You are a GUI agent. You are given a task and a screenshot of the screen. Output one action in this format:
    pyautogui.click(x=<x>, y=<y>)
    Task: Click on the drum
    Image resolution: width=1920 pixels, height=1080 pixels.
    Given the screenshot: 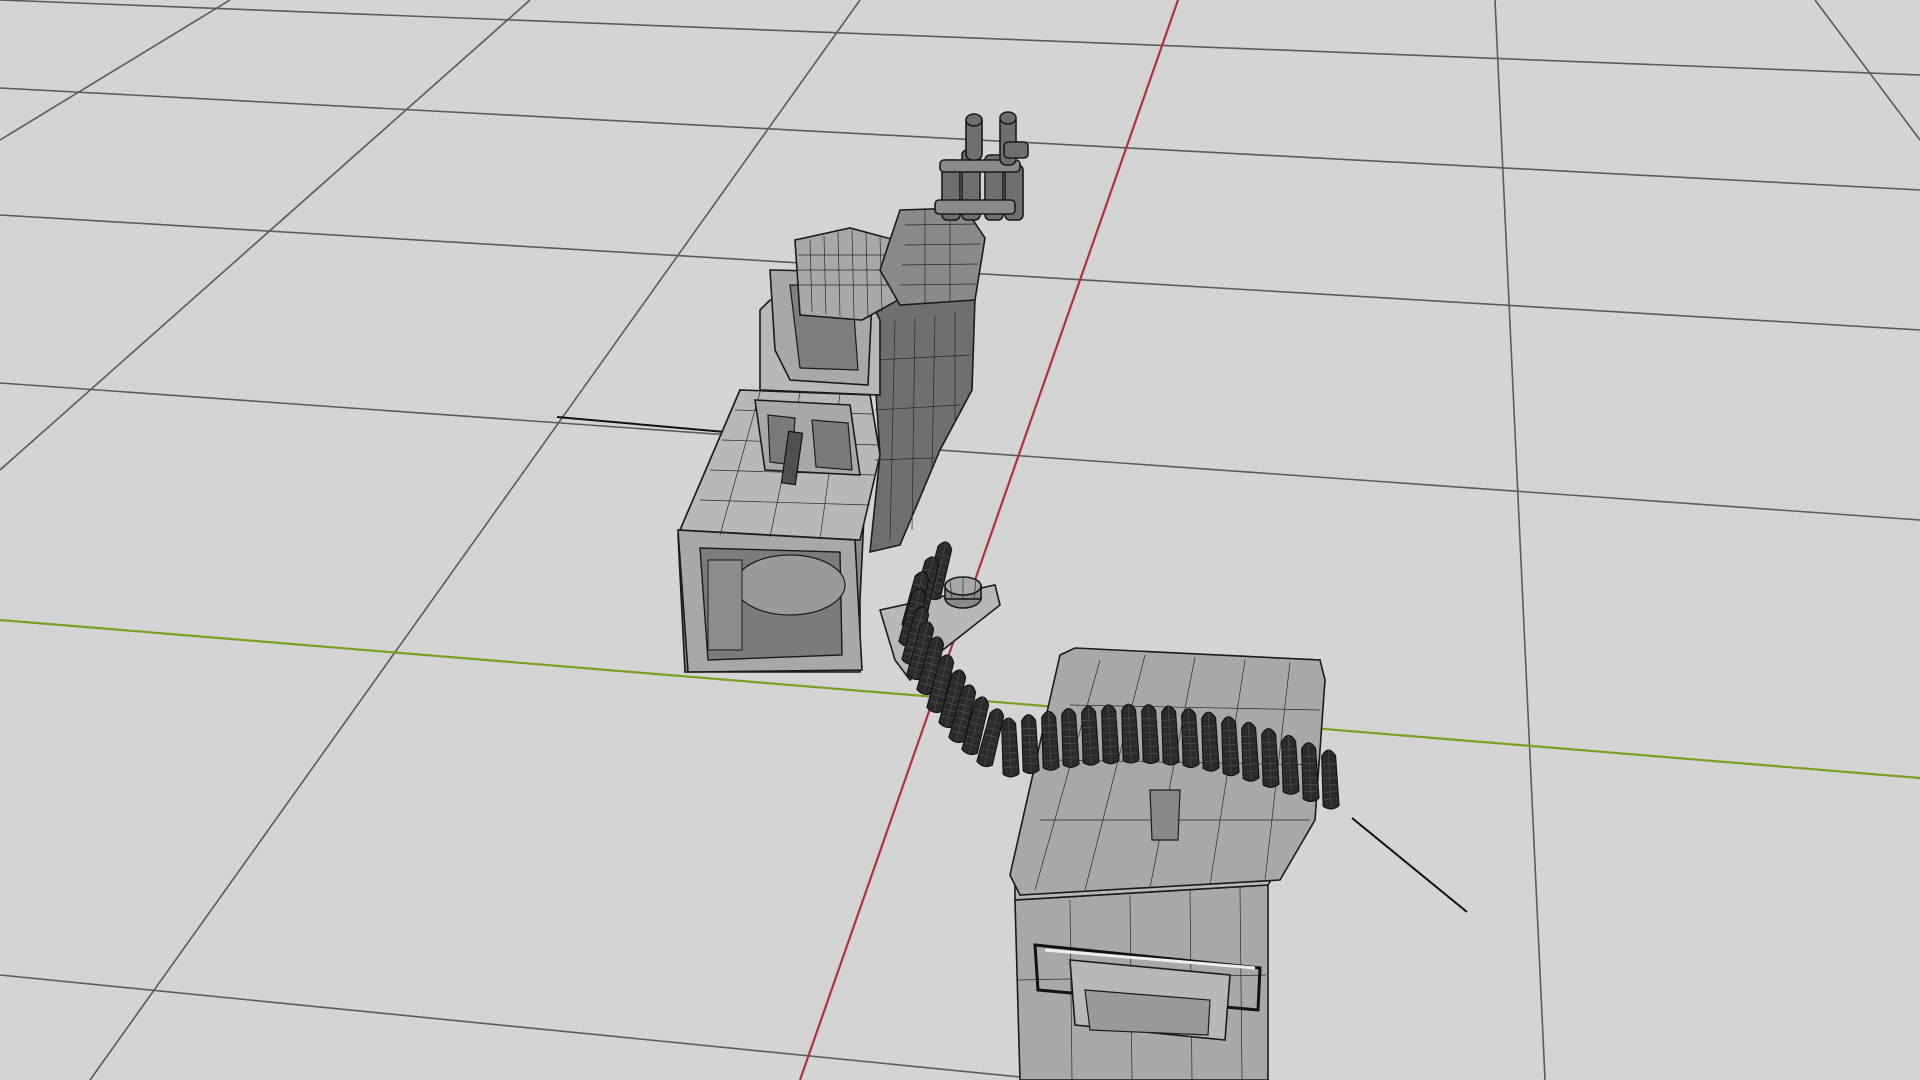 What is the action you would take?
    pyautogui.click(x=790, y=585)
    